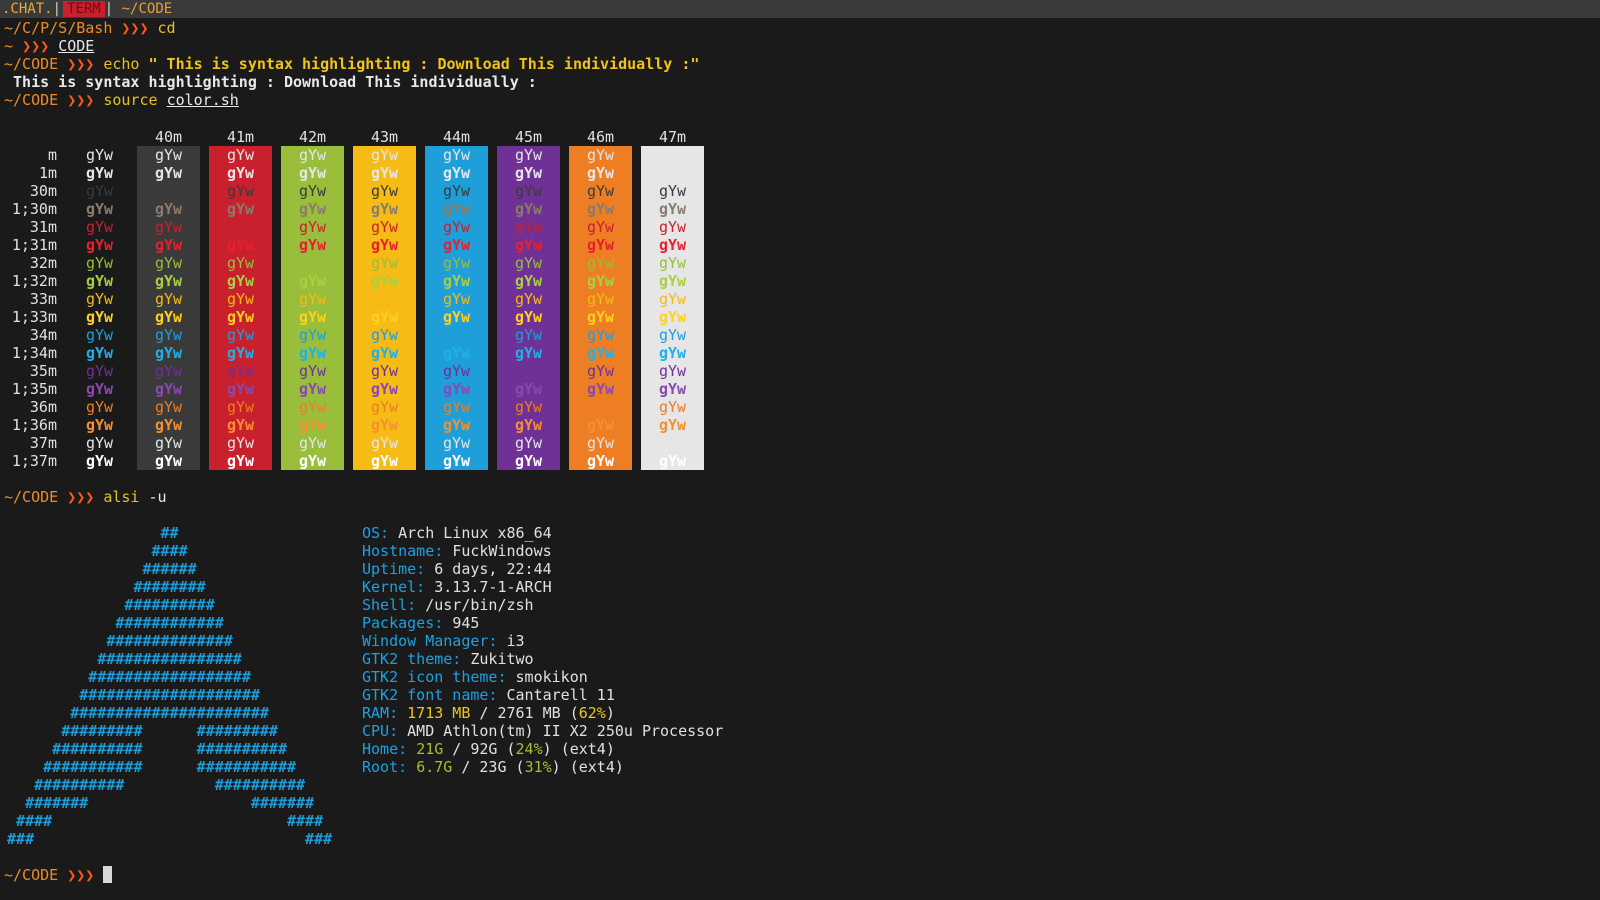 This screenshot has width=1600, height=900. What do you see at coordinates (600, 137) in the screenshot?
I see `bg-header: 46m` at bounding box center [600, 137].